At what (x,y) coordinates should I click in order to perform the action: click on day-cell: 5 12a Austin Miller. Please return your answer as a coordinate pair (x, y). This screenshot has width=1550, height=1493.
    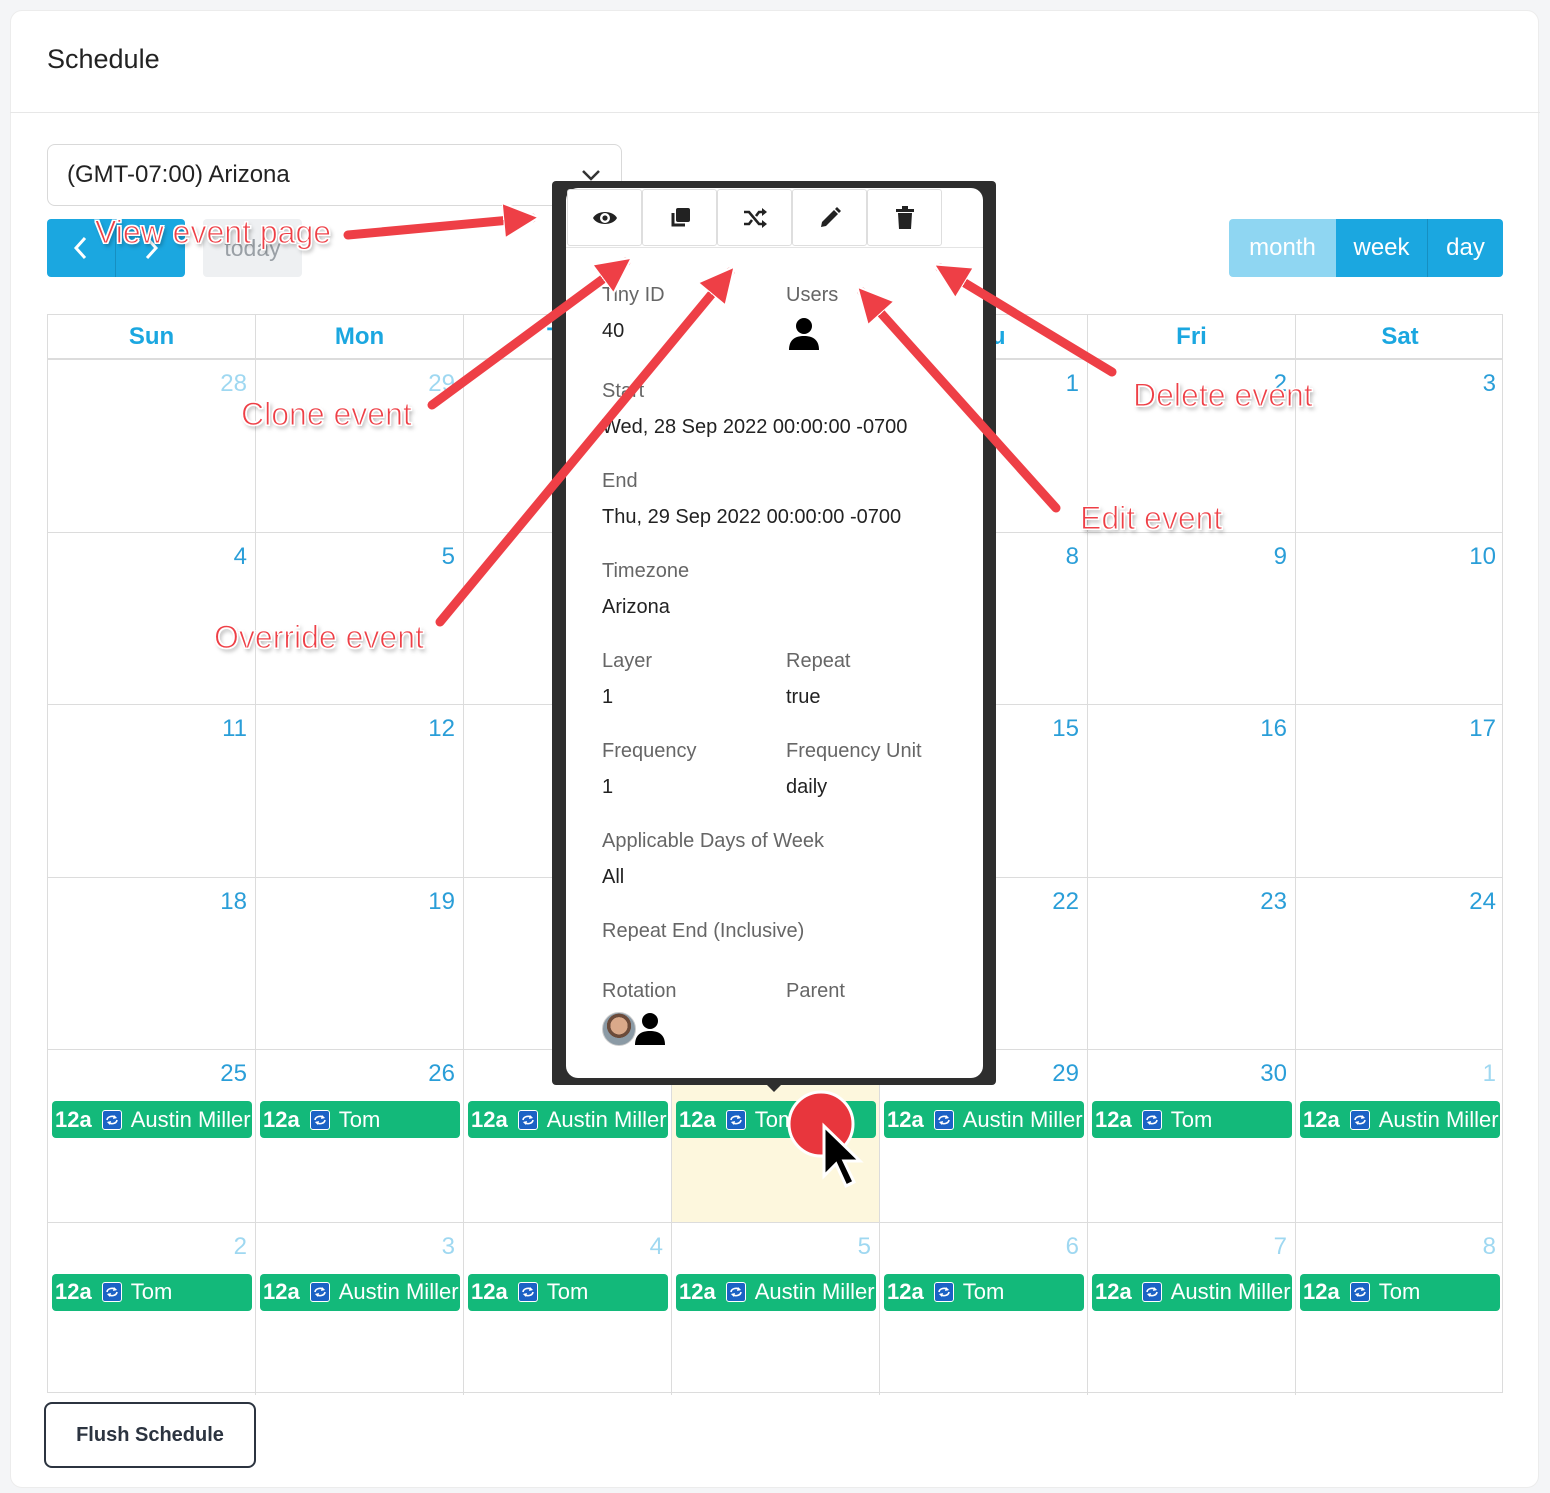
    Looking at the image, I should click on (776, 1308).